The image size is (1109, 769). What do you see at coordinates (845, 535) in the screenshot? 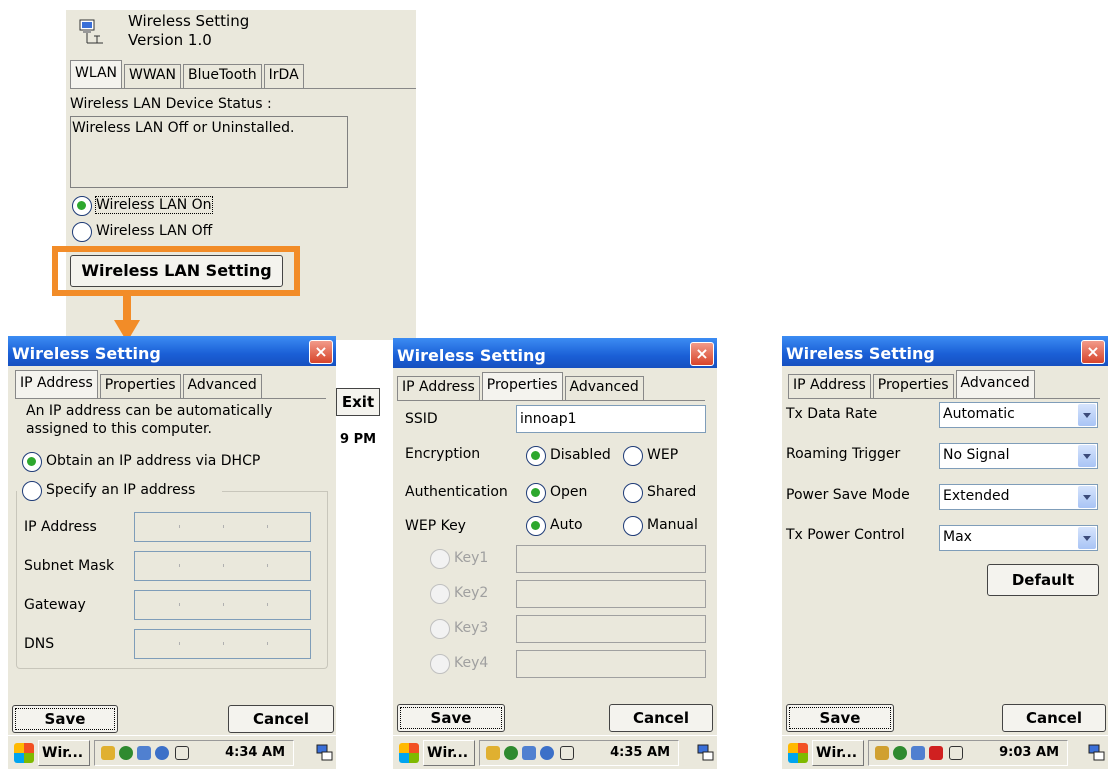
I see `tx-power-control-label: Tx Power Control` at bounding box center [845, 535].